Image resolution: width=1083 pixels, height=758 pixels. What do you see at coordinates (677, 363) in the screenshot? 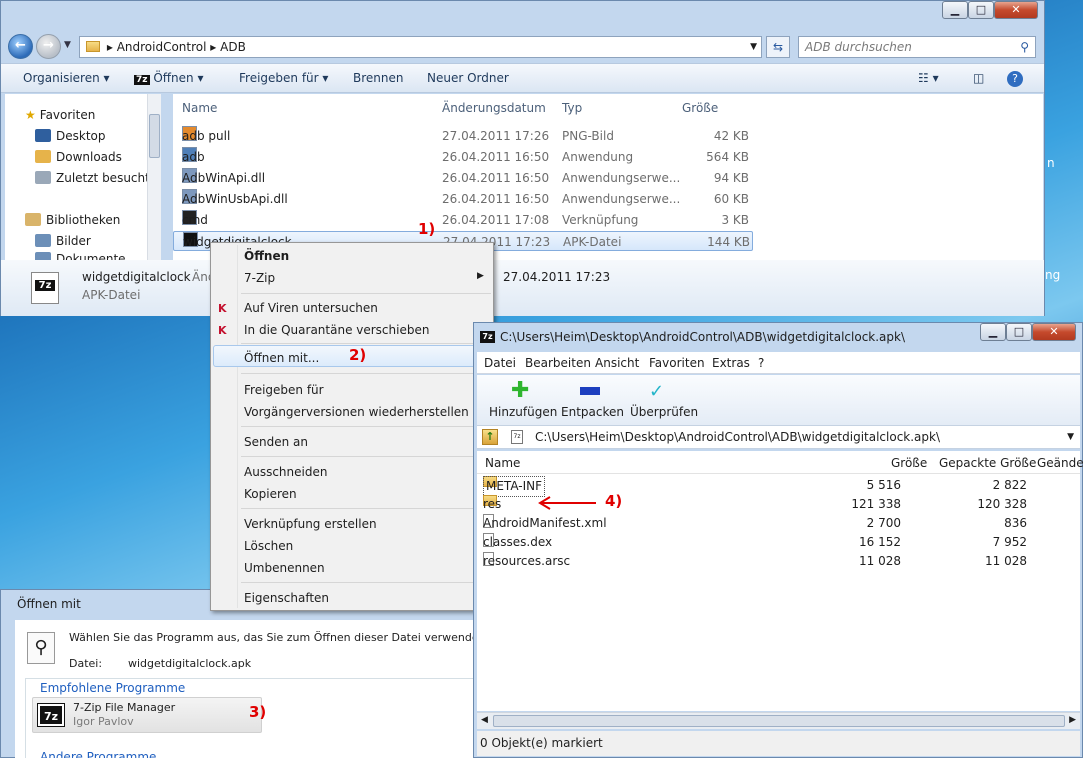
I see `menu-favorites: Favoriten` at bounding box center [677, 363].